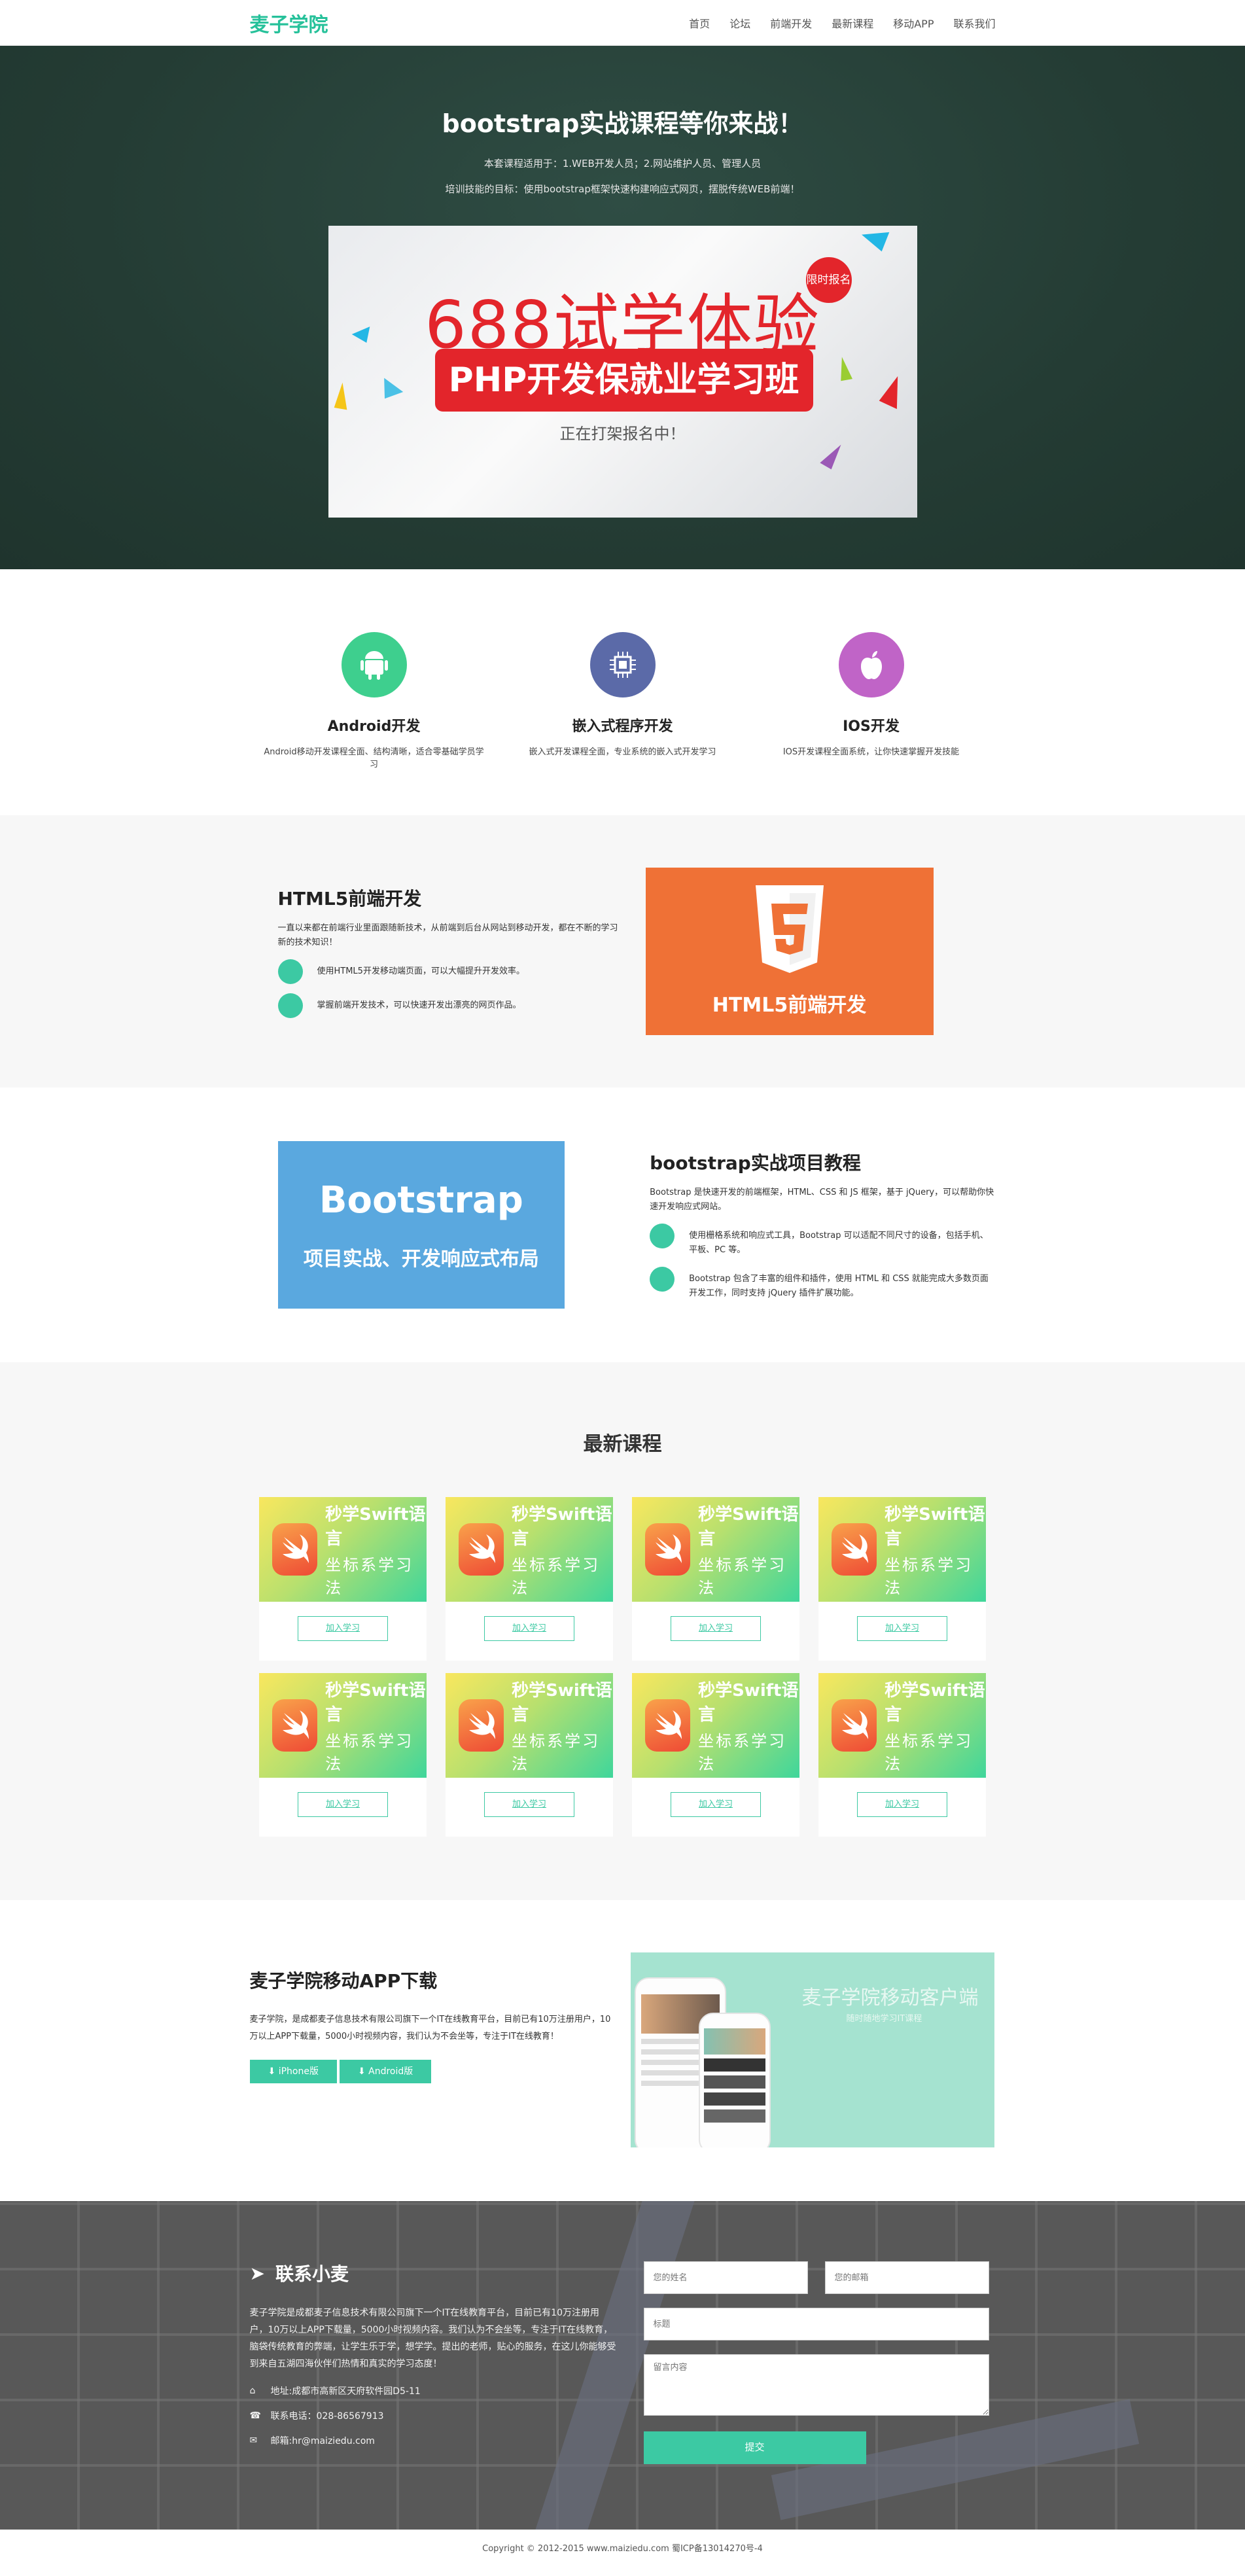 This screenshot has height=2576, width=1245. I want to click on html5-image: HTML5前端开发, so click(789, 951).